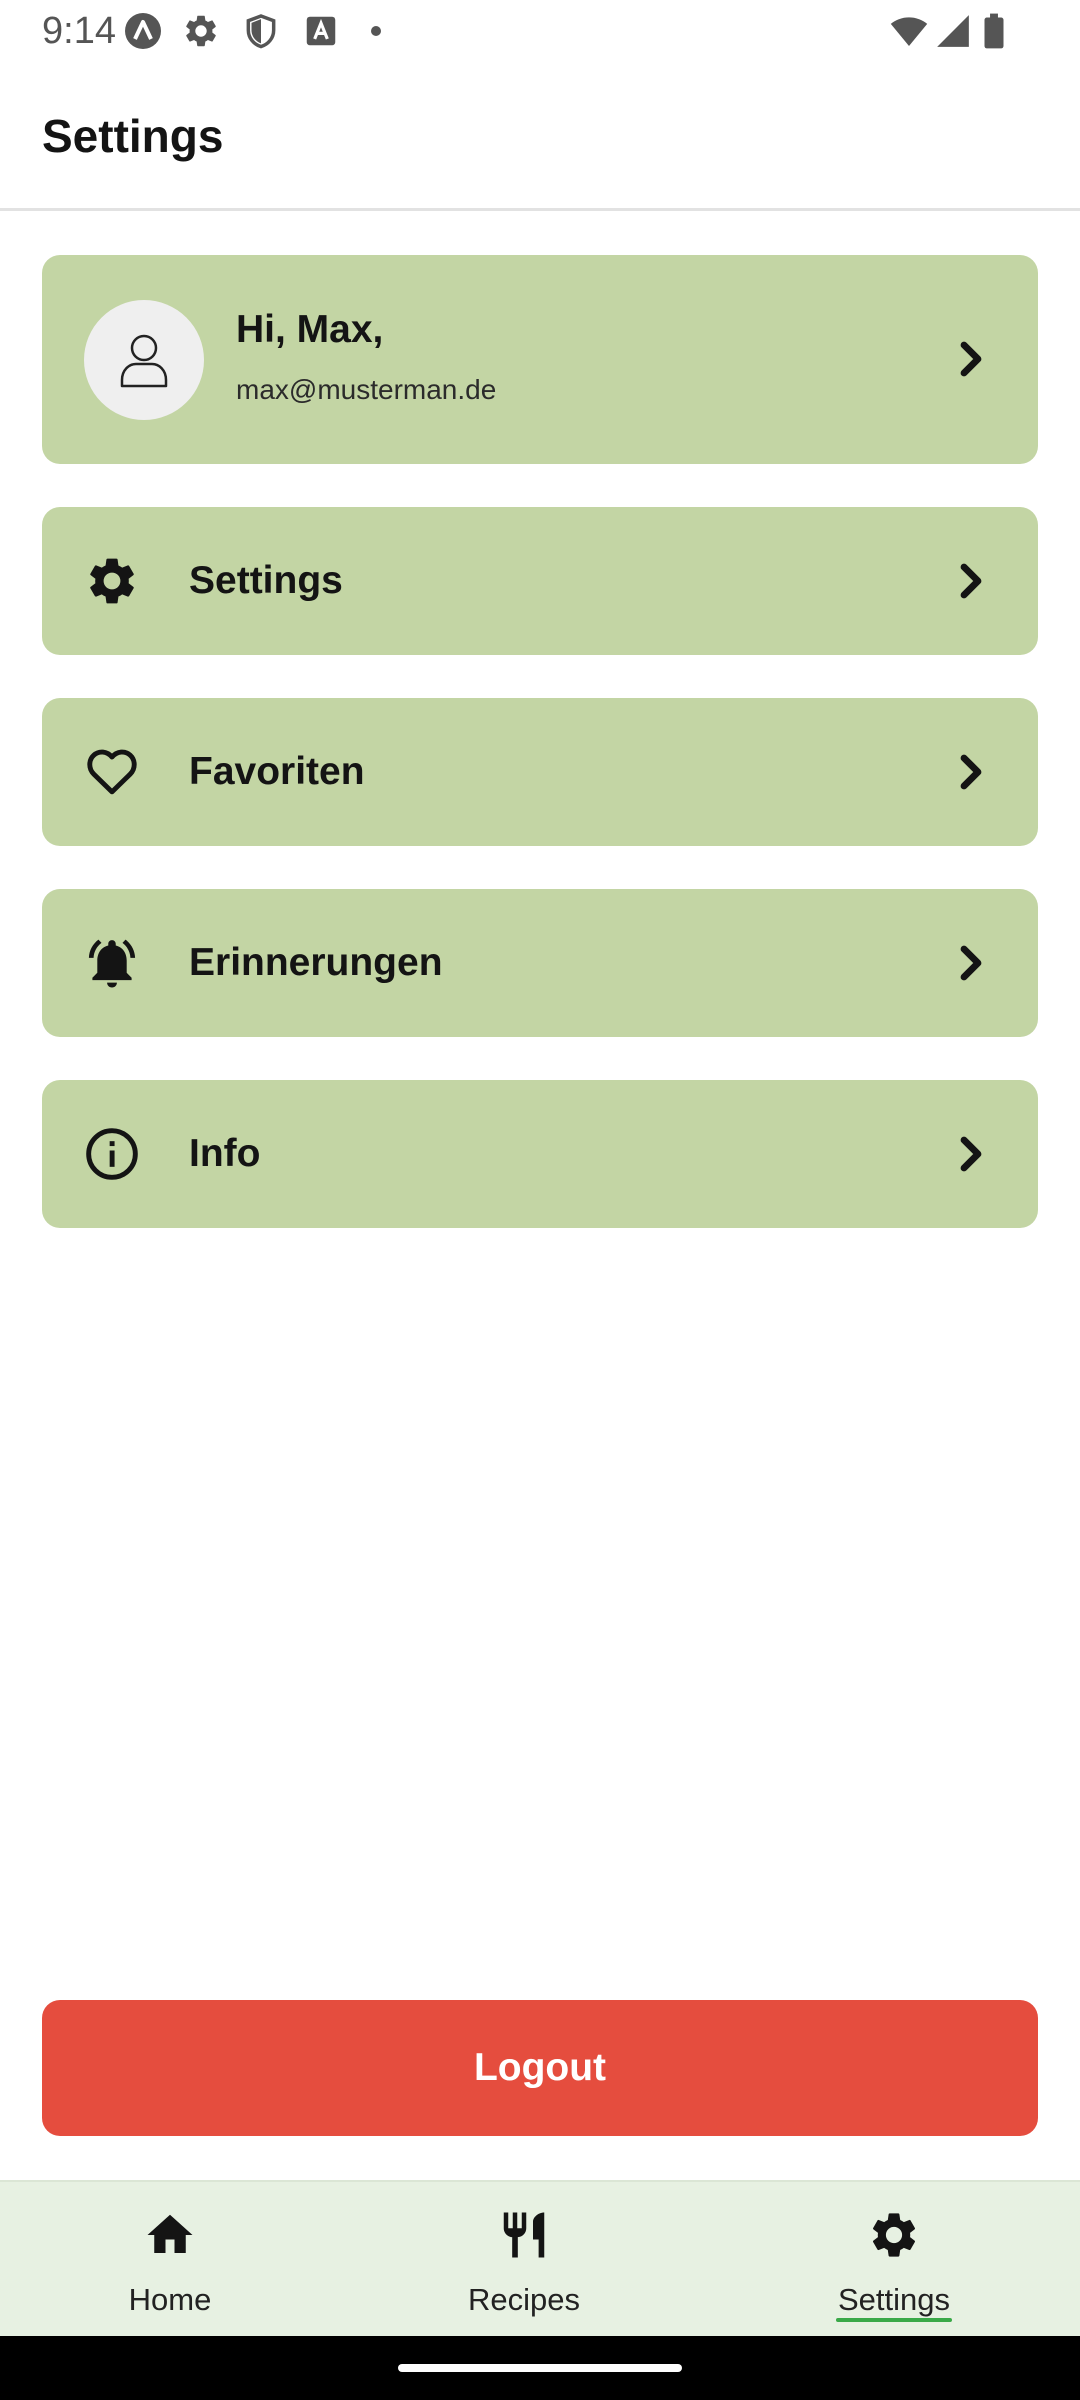 The width and height of the screenshot is (1080, 2400). I want to click on nav-item-recipes: Recipes, so click(524, 2260).